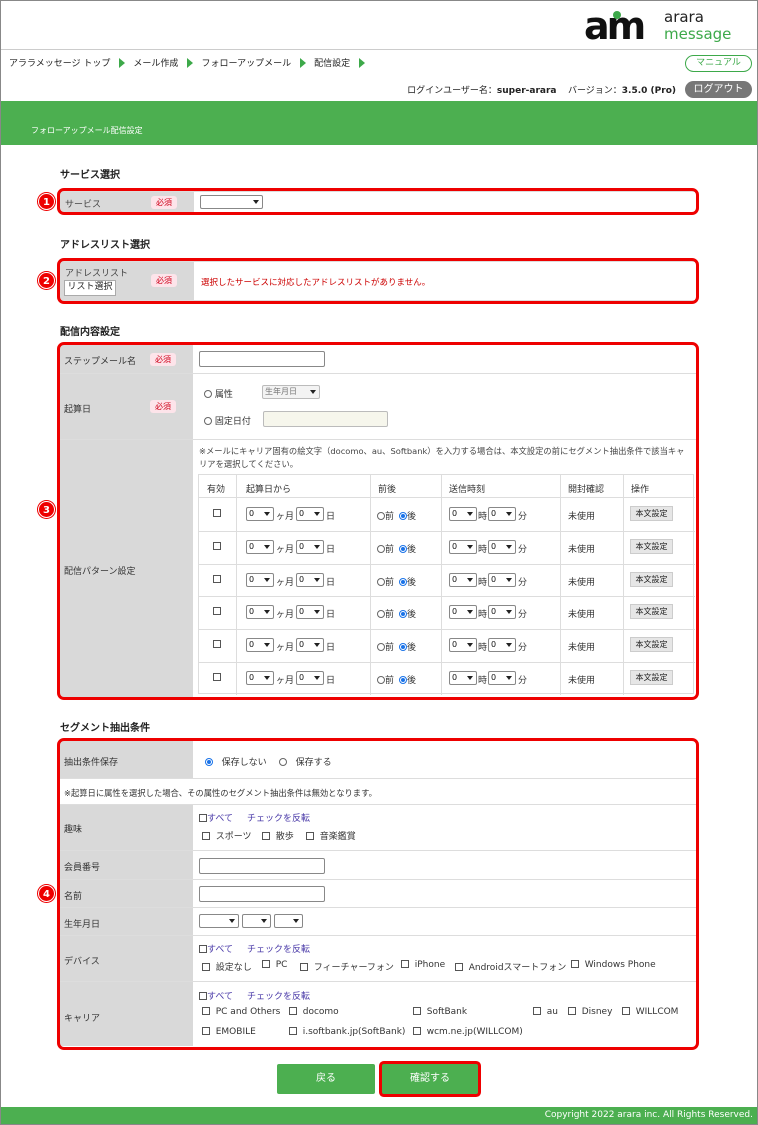  What do you see at coordinates (155, 62) in the screenshot?
I see `breadcrumb-mail-create: メール作成` at bounding box center [155, 62].